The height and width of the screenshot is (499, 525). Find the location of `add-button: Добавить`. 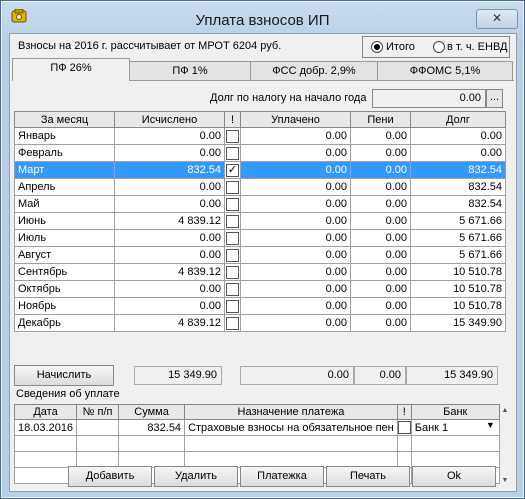

add-button: Добавить is located at coordinates (110, 476).